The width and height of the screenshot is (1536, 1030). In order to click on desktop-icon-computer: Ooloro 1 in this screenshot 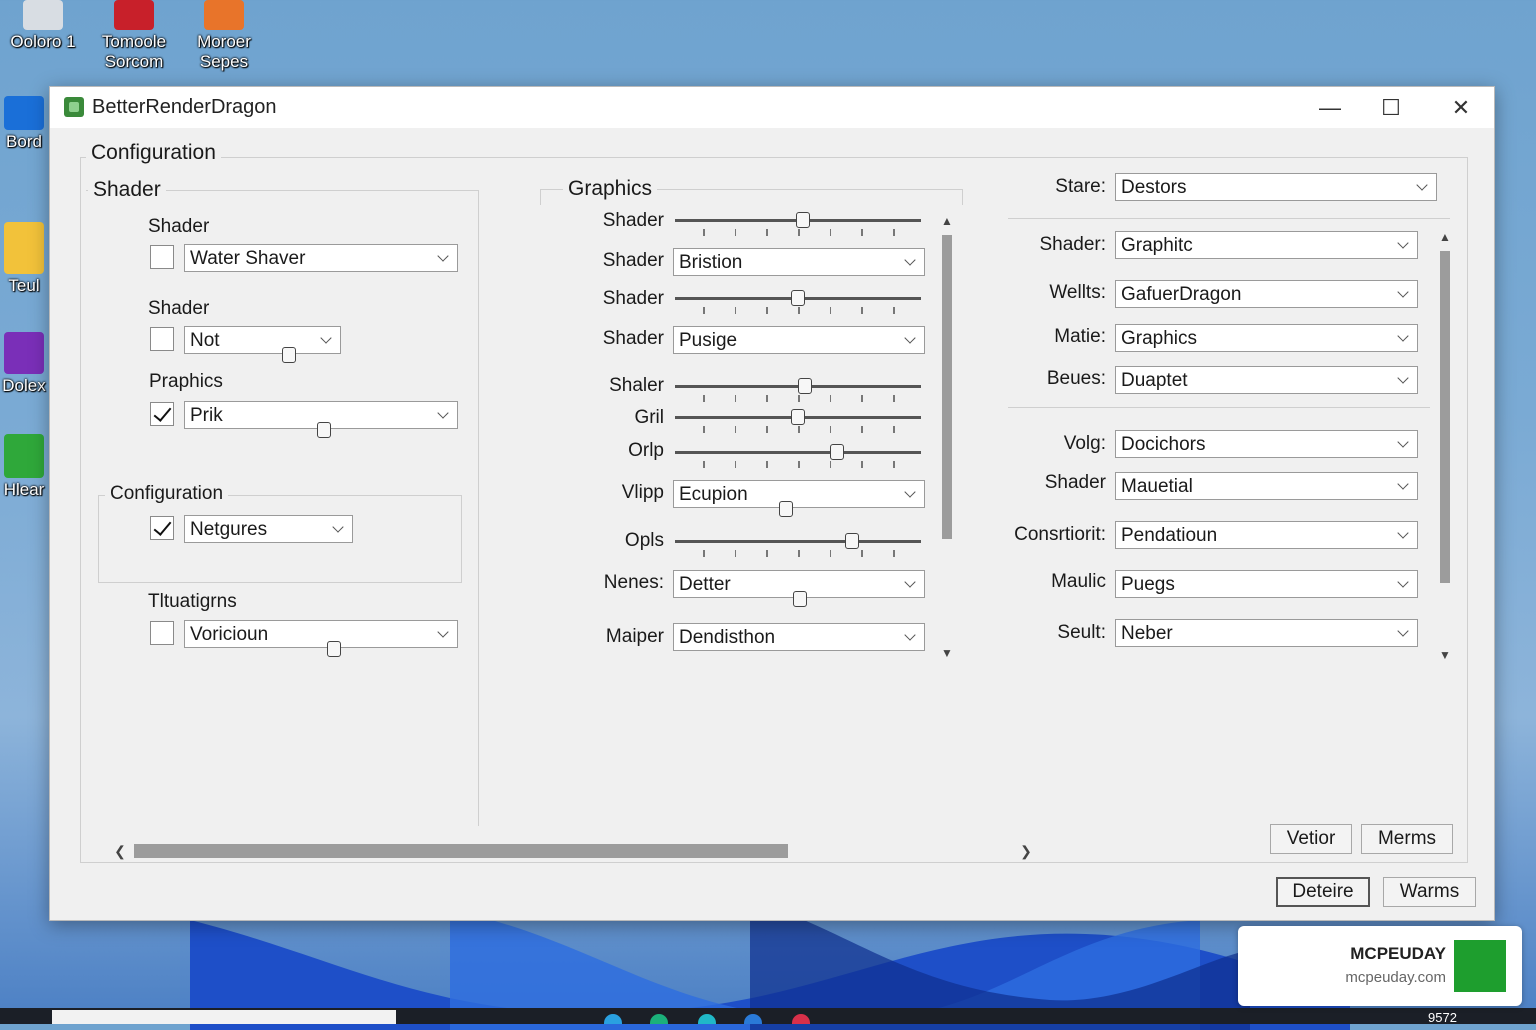, I will do `click(43, 26)`.